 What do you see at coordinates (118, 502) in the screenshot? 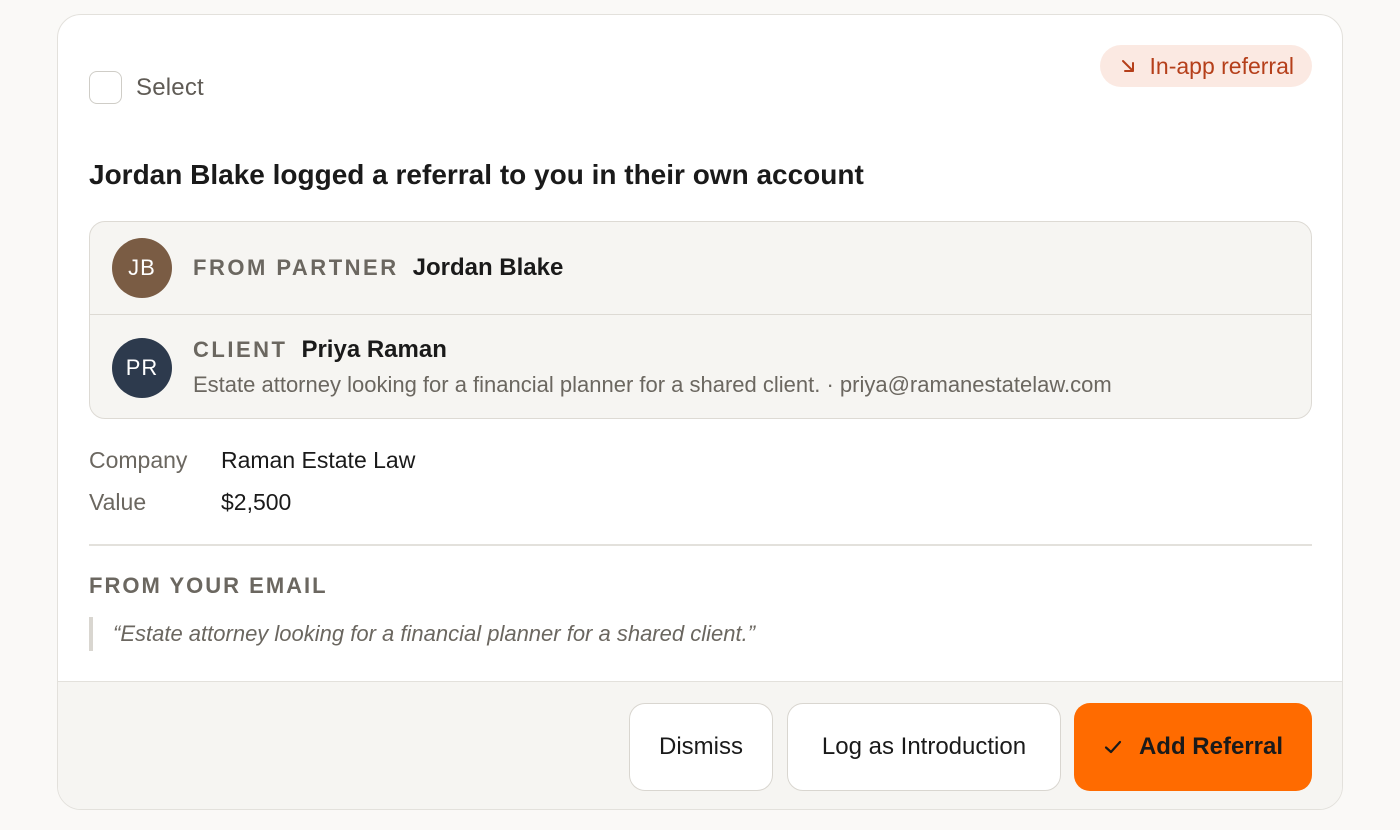
I see `value-label: Value` at bounding box center [118, 502].